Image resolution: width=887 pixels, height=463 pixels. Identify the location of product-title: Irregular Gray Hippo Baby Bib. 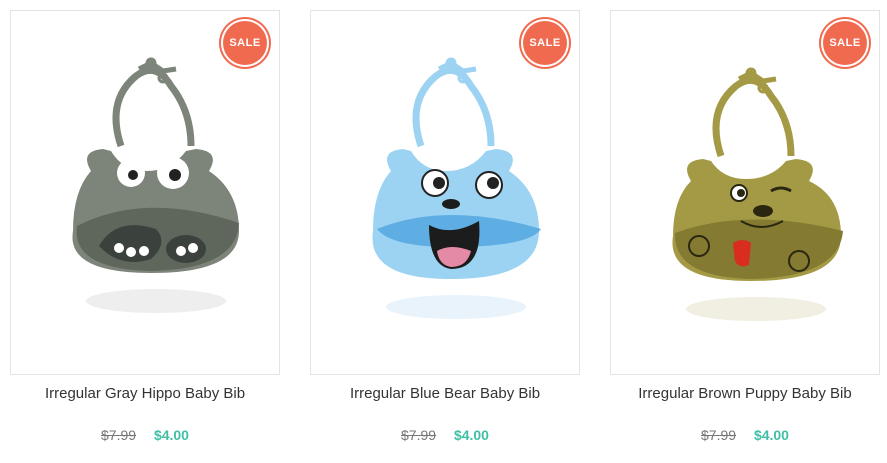
(145, 393).